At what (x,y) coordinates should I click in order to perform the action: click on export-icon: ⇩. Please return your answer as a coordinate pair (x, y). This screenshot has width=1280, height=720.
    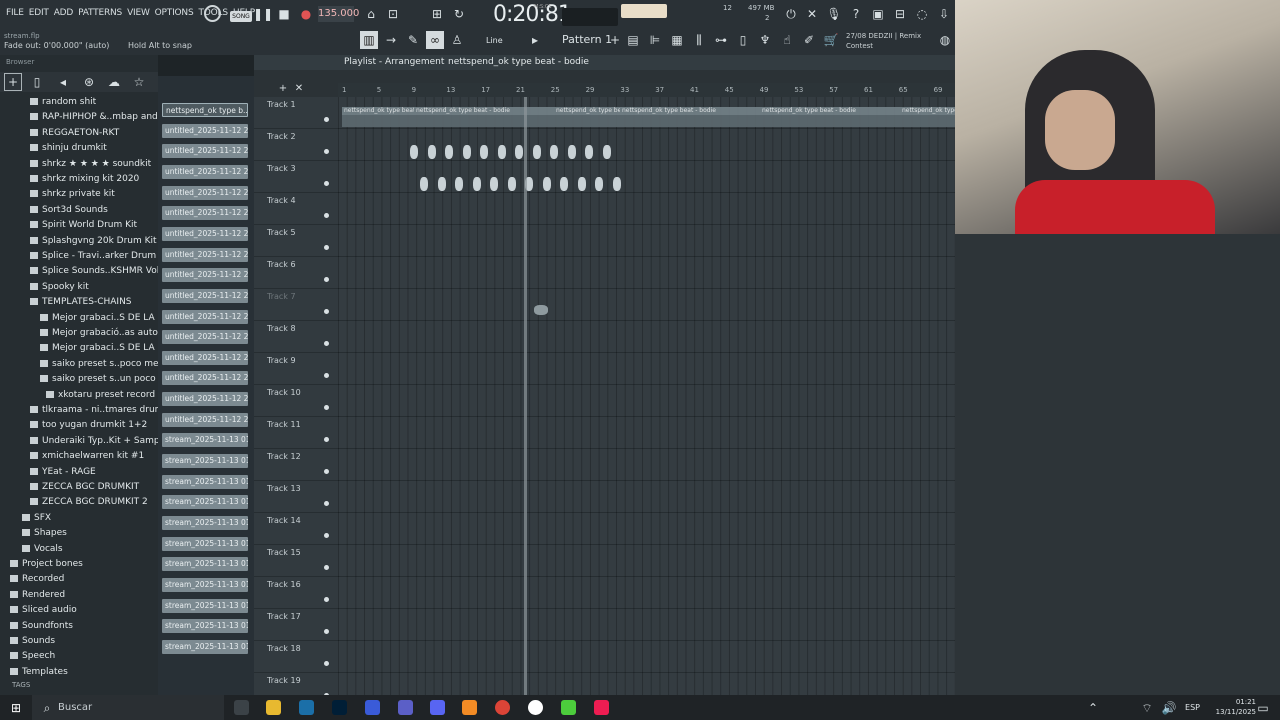
    Looking at the image, I should click on (944, 14).